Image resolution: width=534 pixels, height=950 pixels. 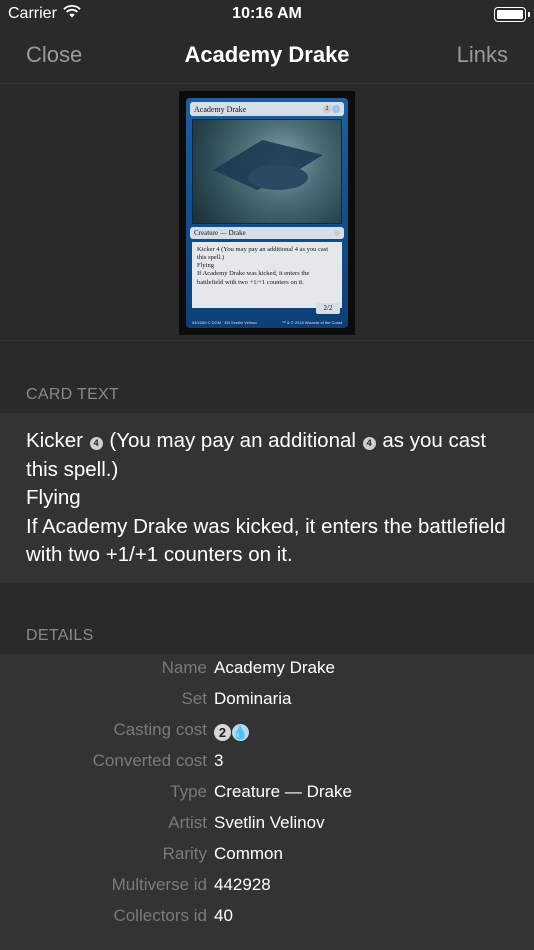 I want to click on detail-row-type: Type Creature — Drake, so click(x=267, y=793).